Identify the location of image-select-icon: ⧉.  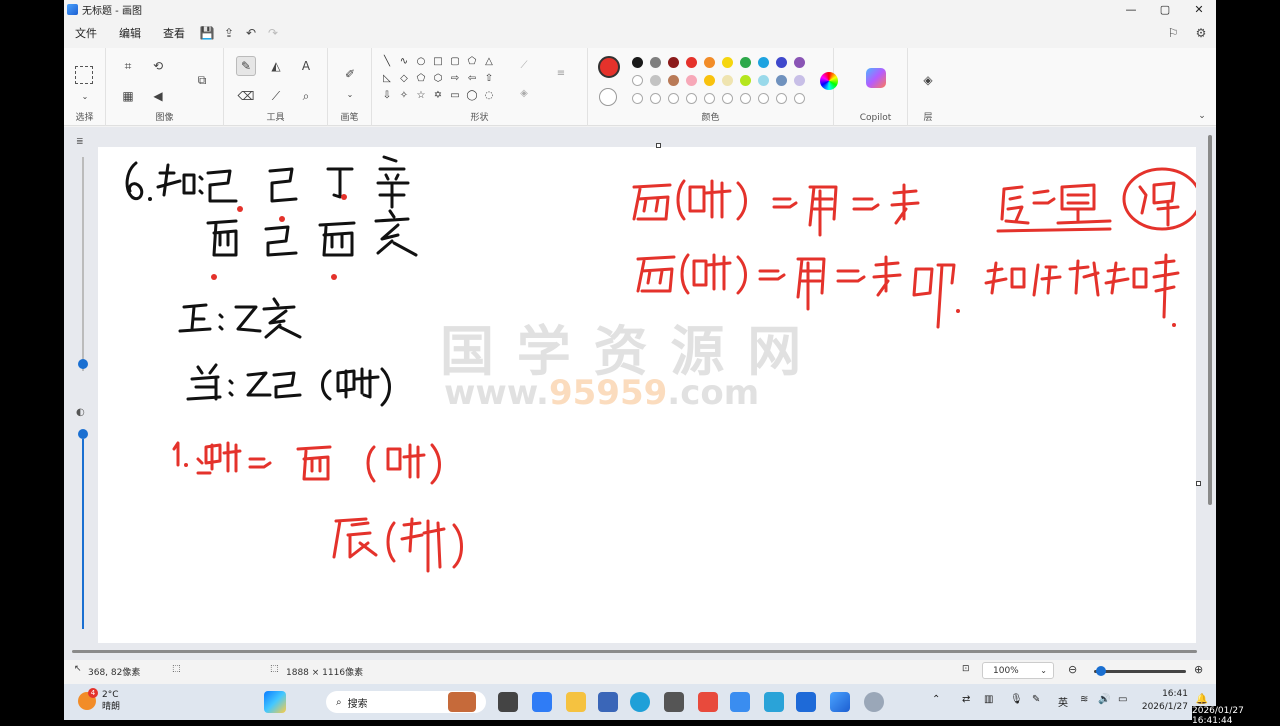
(202, 80).